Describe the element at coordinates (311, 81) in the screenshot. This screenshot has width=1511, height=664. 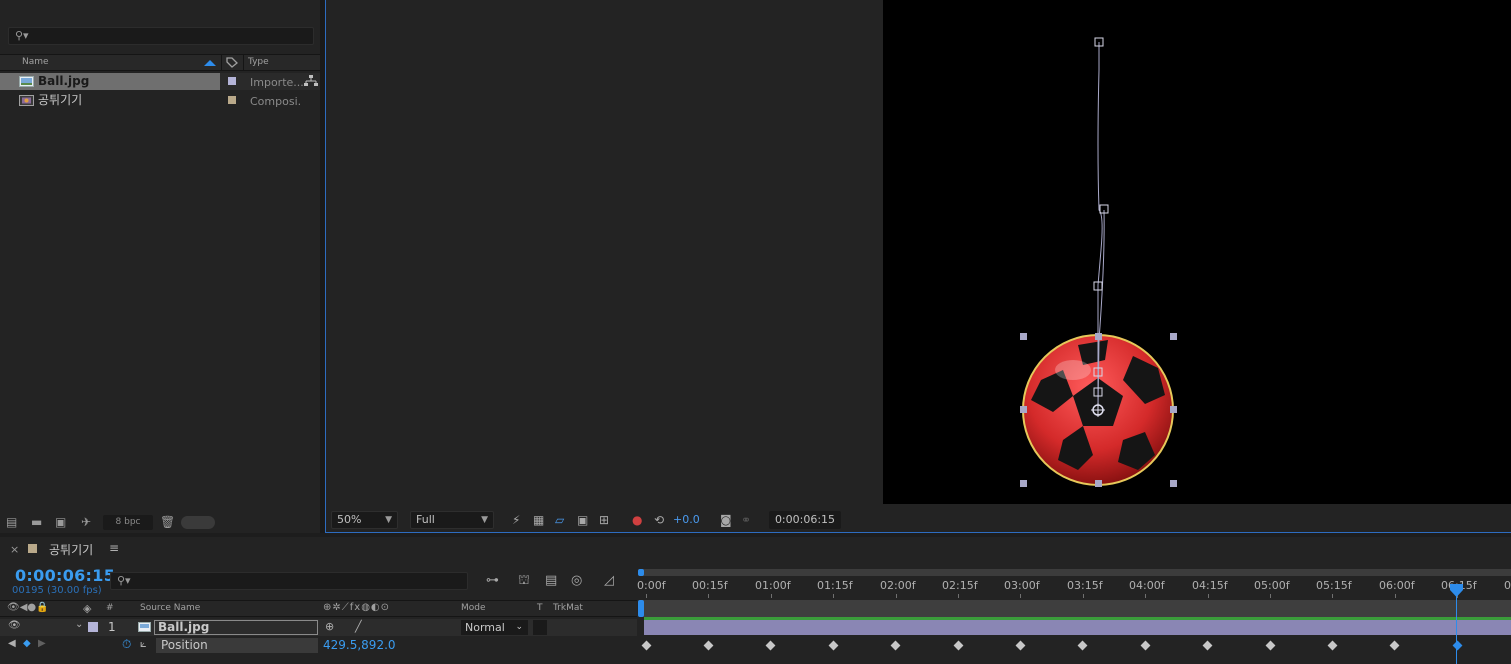
I see `flowchart-icon` at that location.